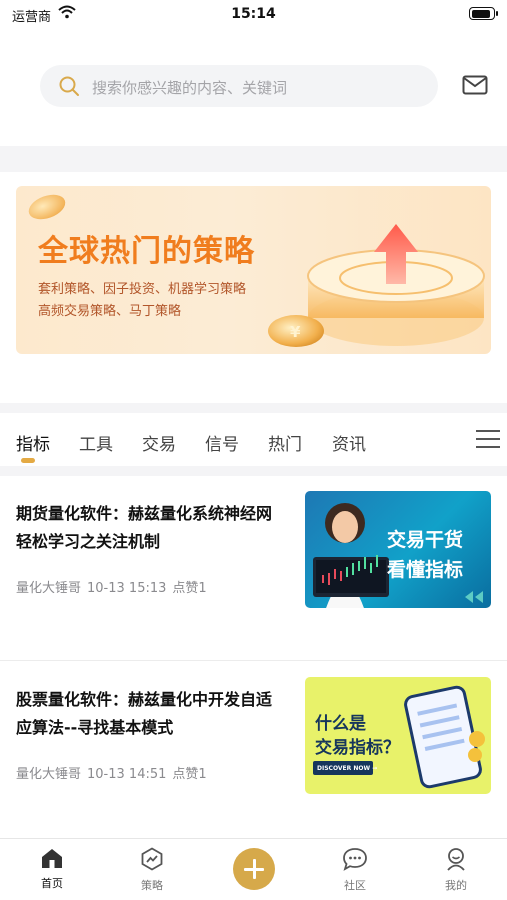 This screenshot has width=507, height=900. I want to click on mail-icon, so click(475, 85).